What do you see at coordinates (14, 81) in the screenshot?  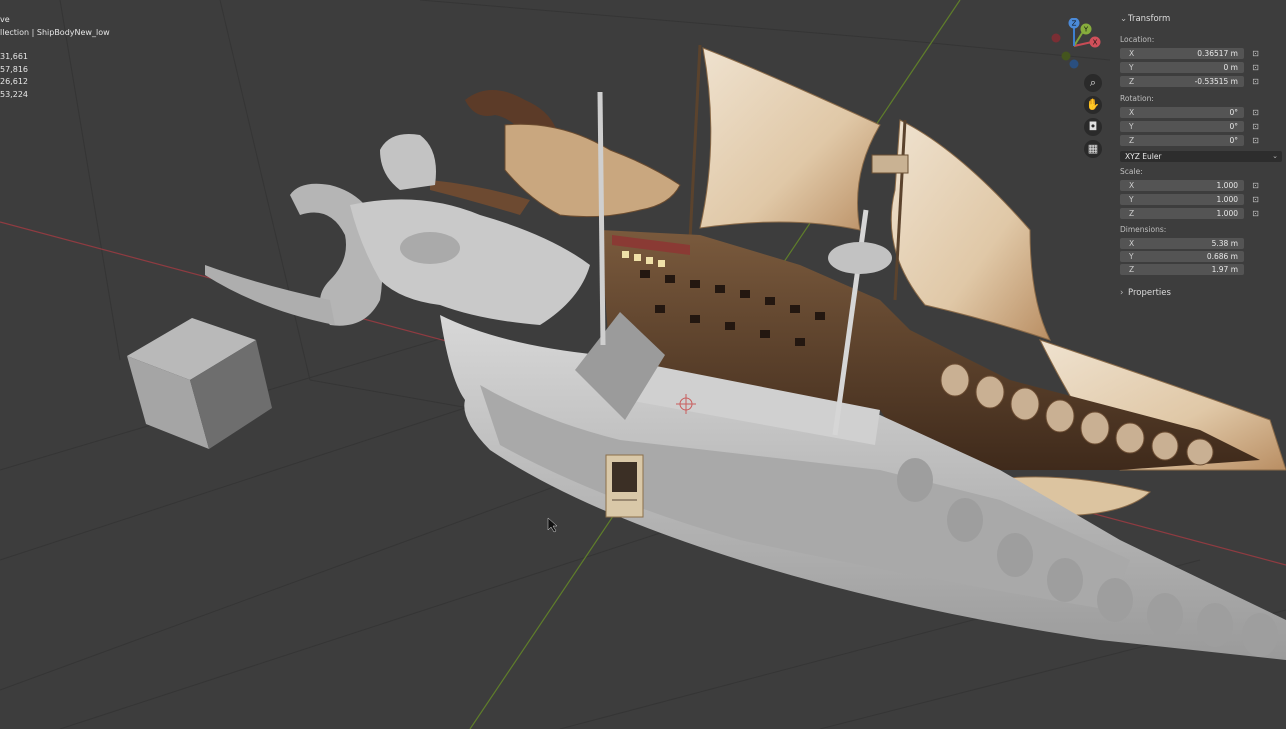 I see `stat-value: 26,612` at bounding box center [14, 81].